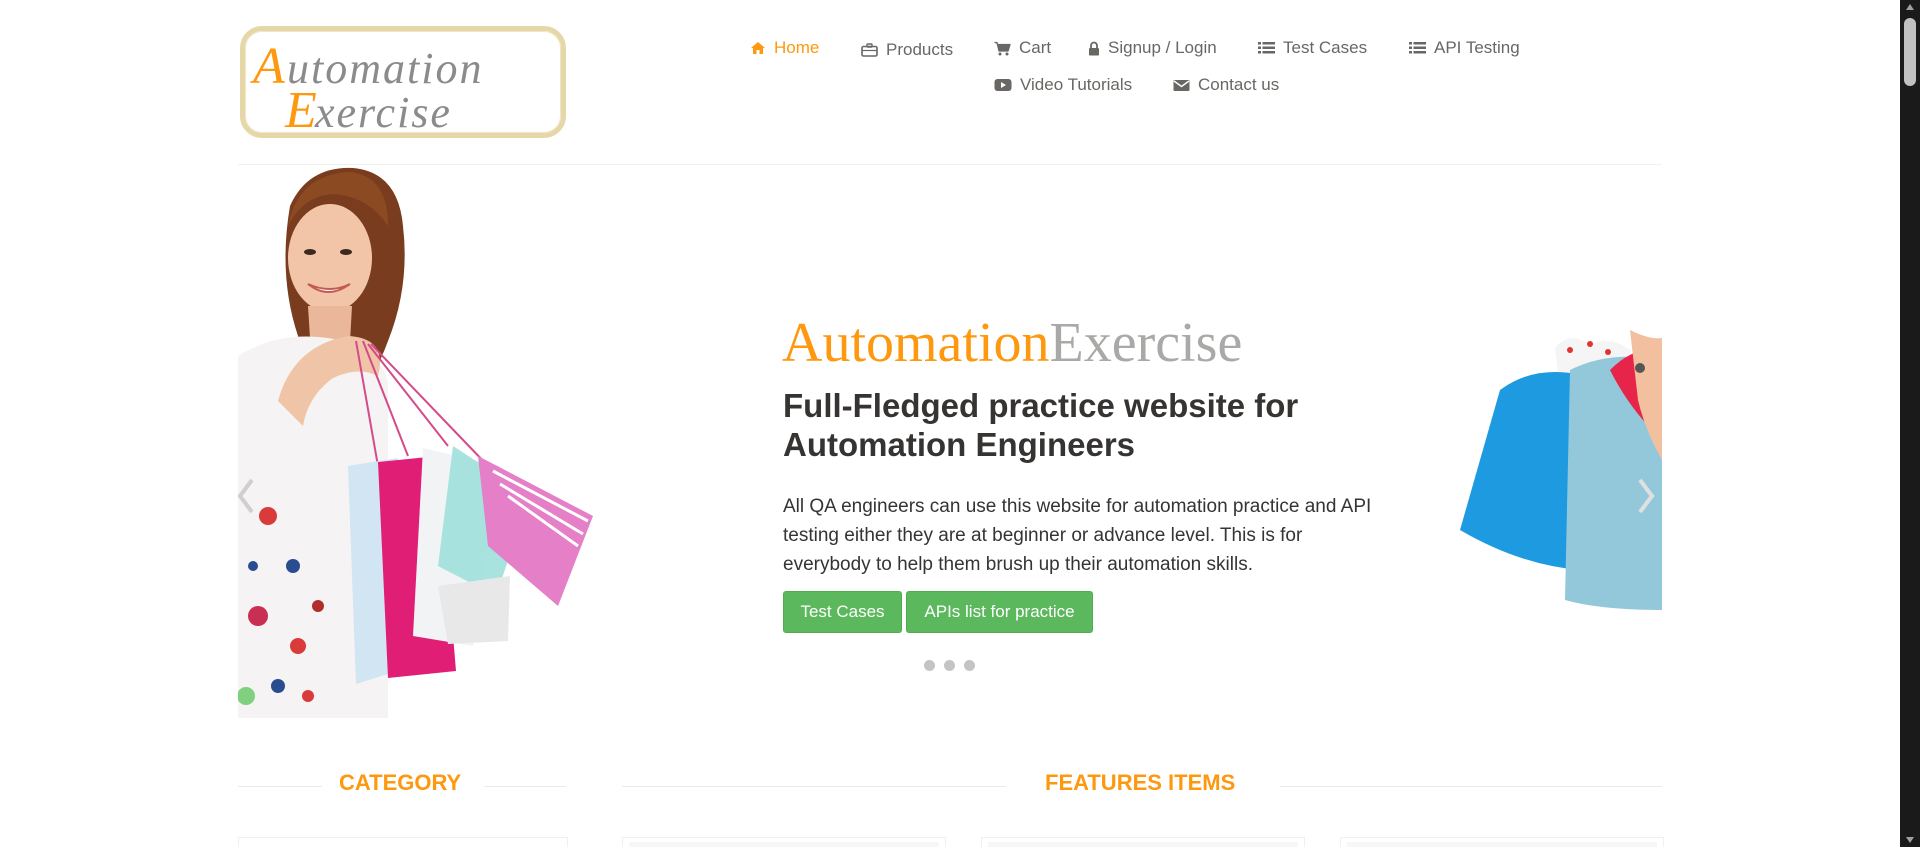 This screenshot has width=1920, height=847. What do you see at coordinates (1076, 84) in the screenshot?
I see `nav-video-tutorials-label: Video Tutorials` at bounding box center [1076, 84].